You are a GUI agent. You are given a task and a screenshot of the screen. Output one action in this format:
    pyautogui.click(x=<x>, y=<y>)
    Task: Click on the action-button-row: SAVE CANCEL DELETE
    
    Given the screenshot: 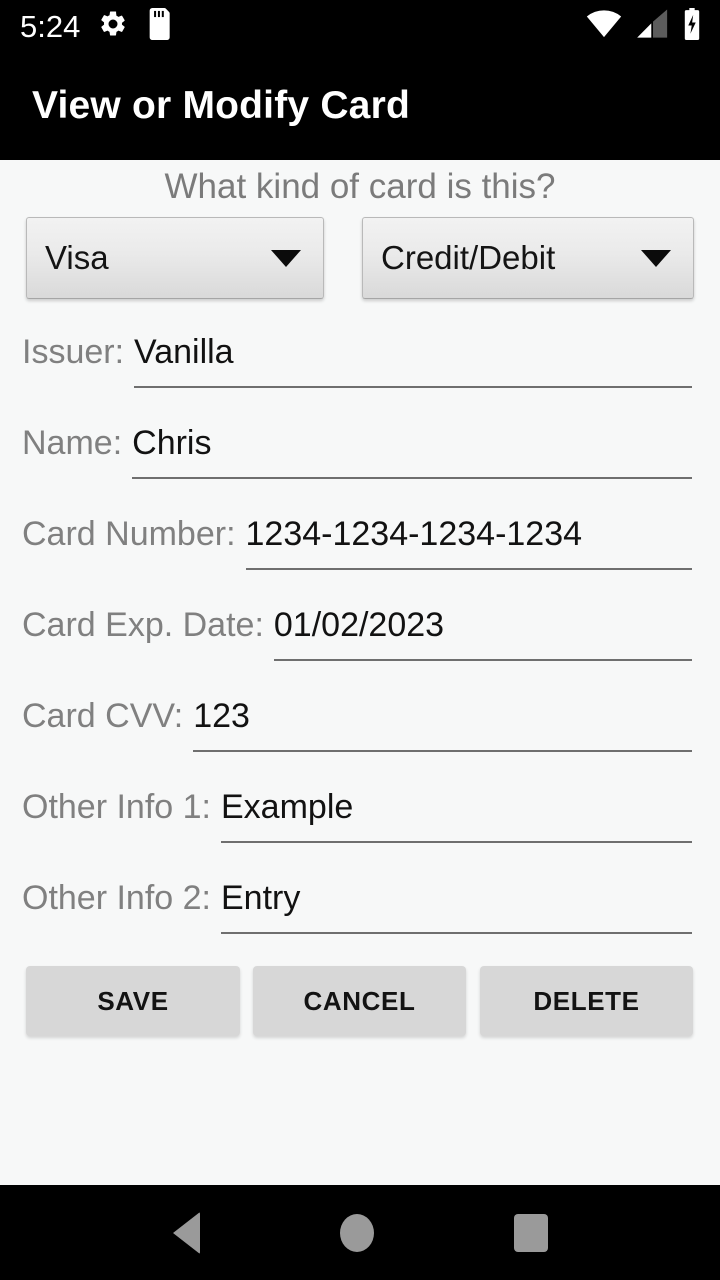 What is the action you would take?
    pyautogui.click(x=360, y=1002)
    